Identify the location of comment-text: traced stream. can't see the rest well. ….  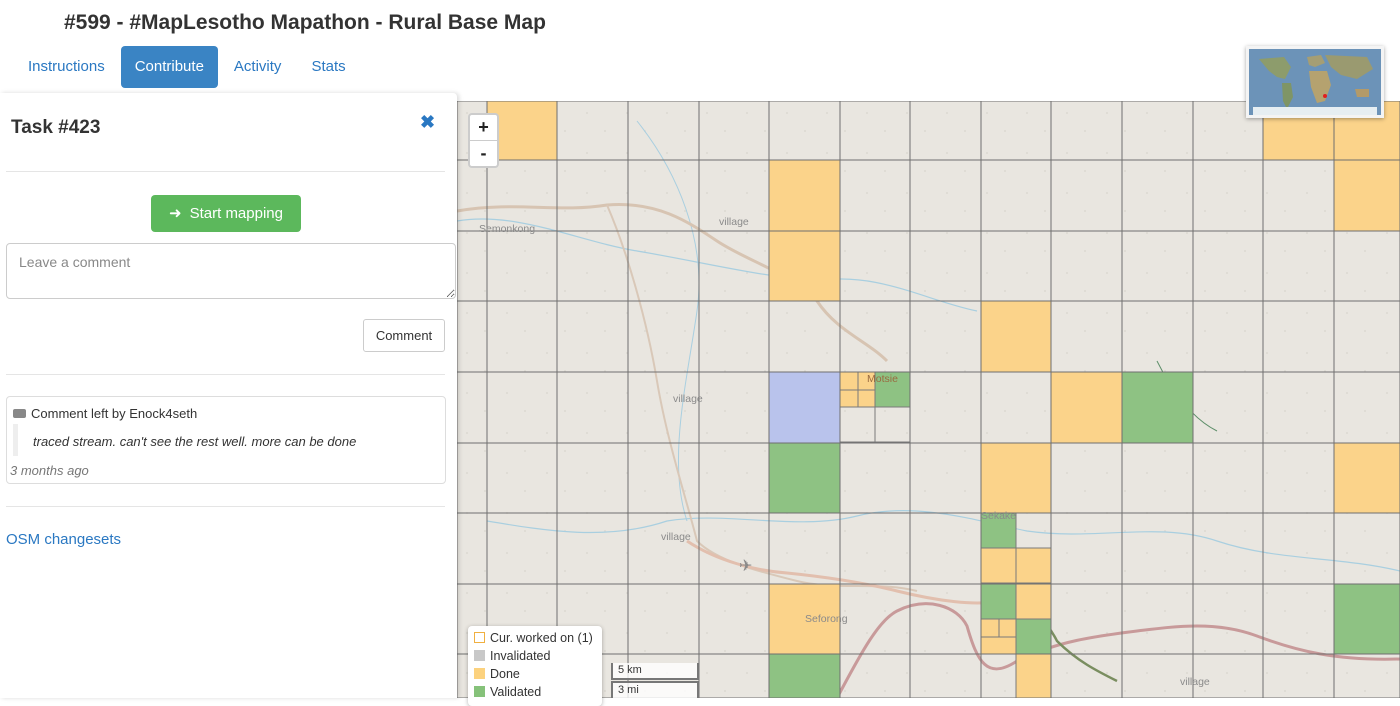
(195, 441).